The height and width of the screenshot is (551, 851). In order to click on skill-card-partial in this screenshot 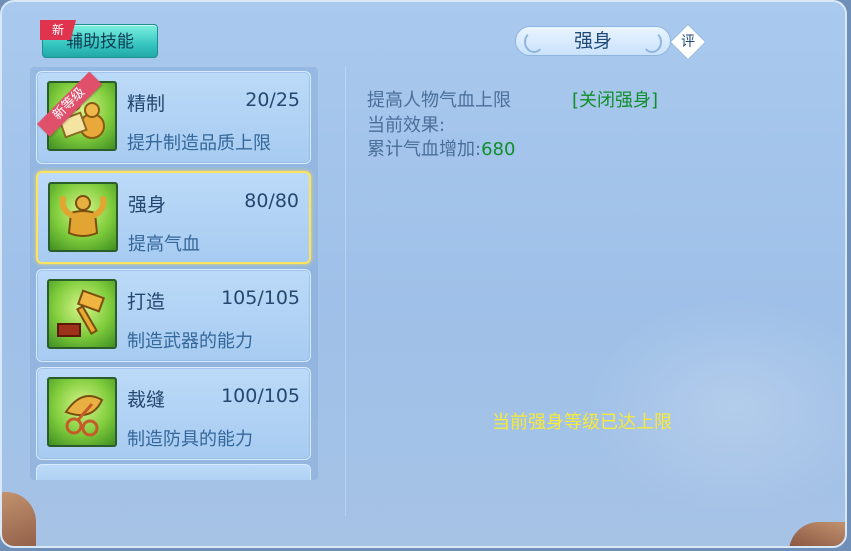, I will do `click(173, 472)`.